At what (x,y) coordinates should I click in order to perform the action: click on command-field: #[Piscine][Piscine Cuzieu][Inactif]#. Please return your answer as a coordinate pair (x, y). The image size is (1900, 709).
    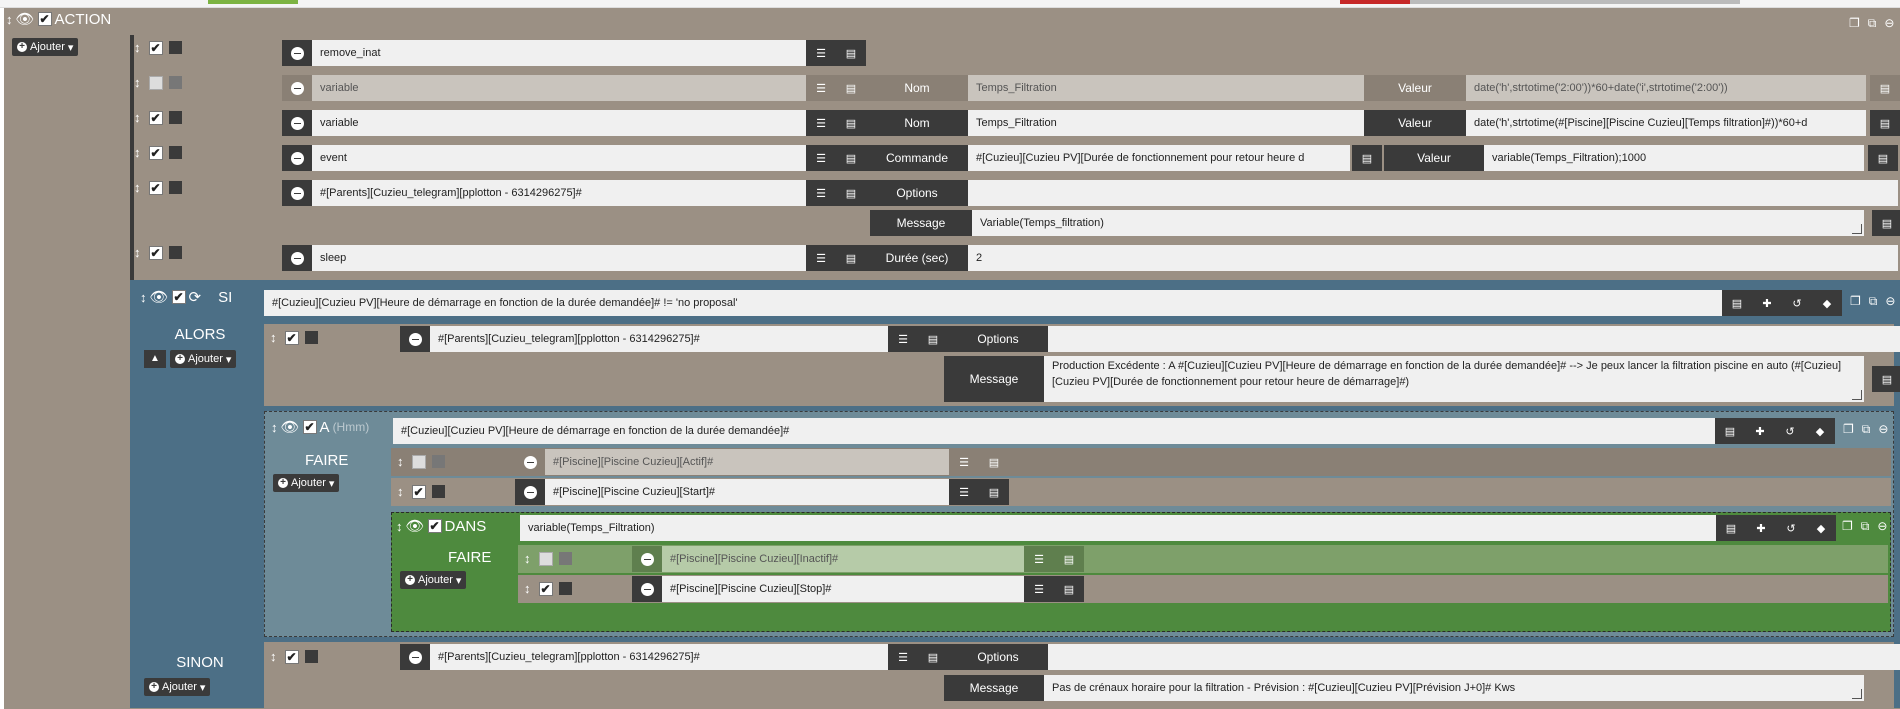
    Looking at the image, I should click on (843, 559).